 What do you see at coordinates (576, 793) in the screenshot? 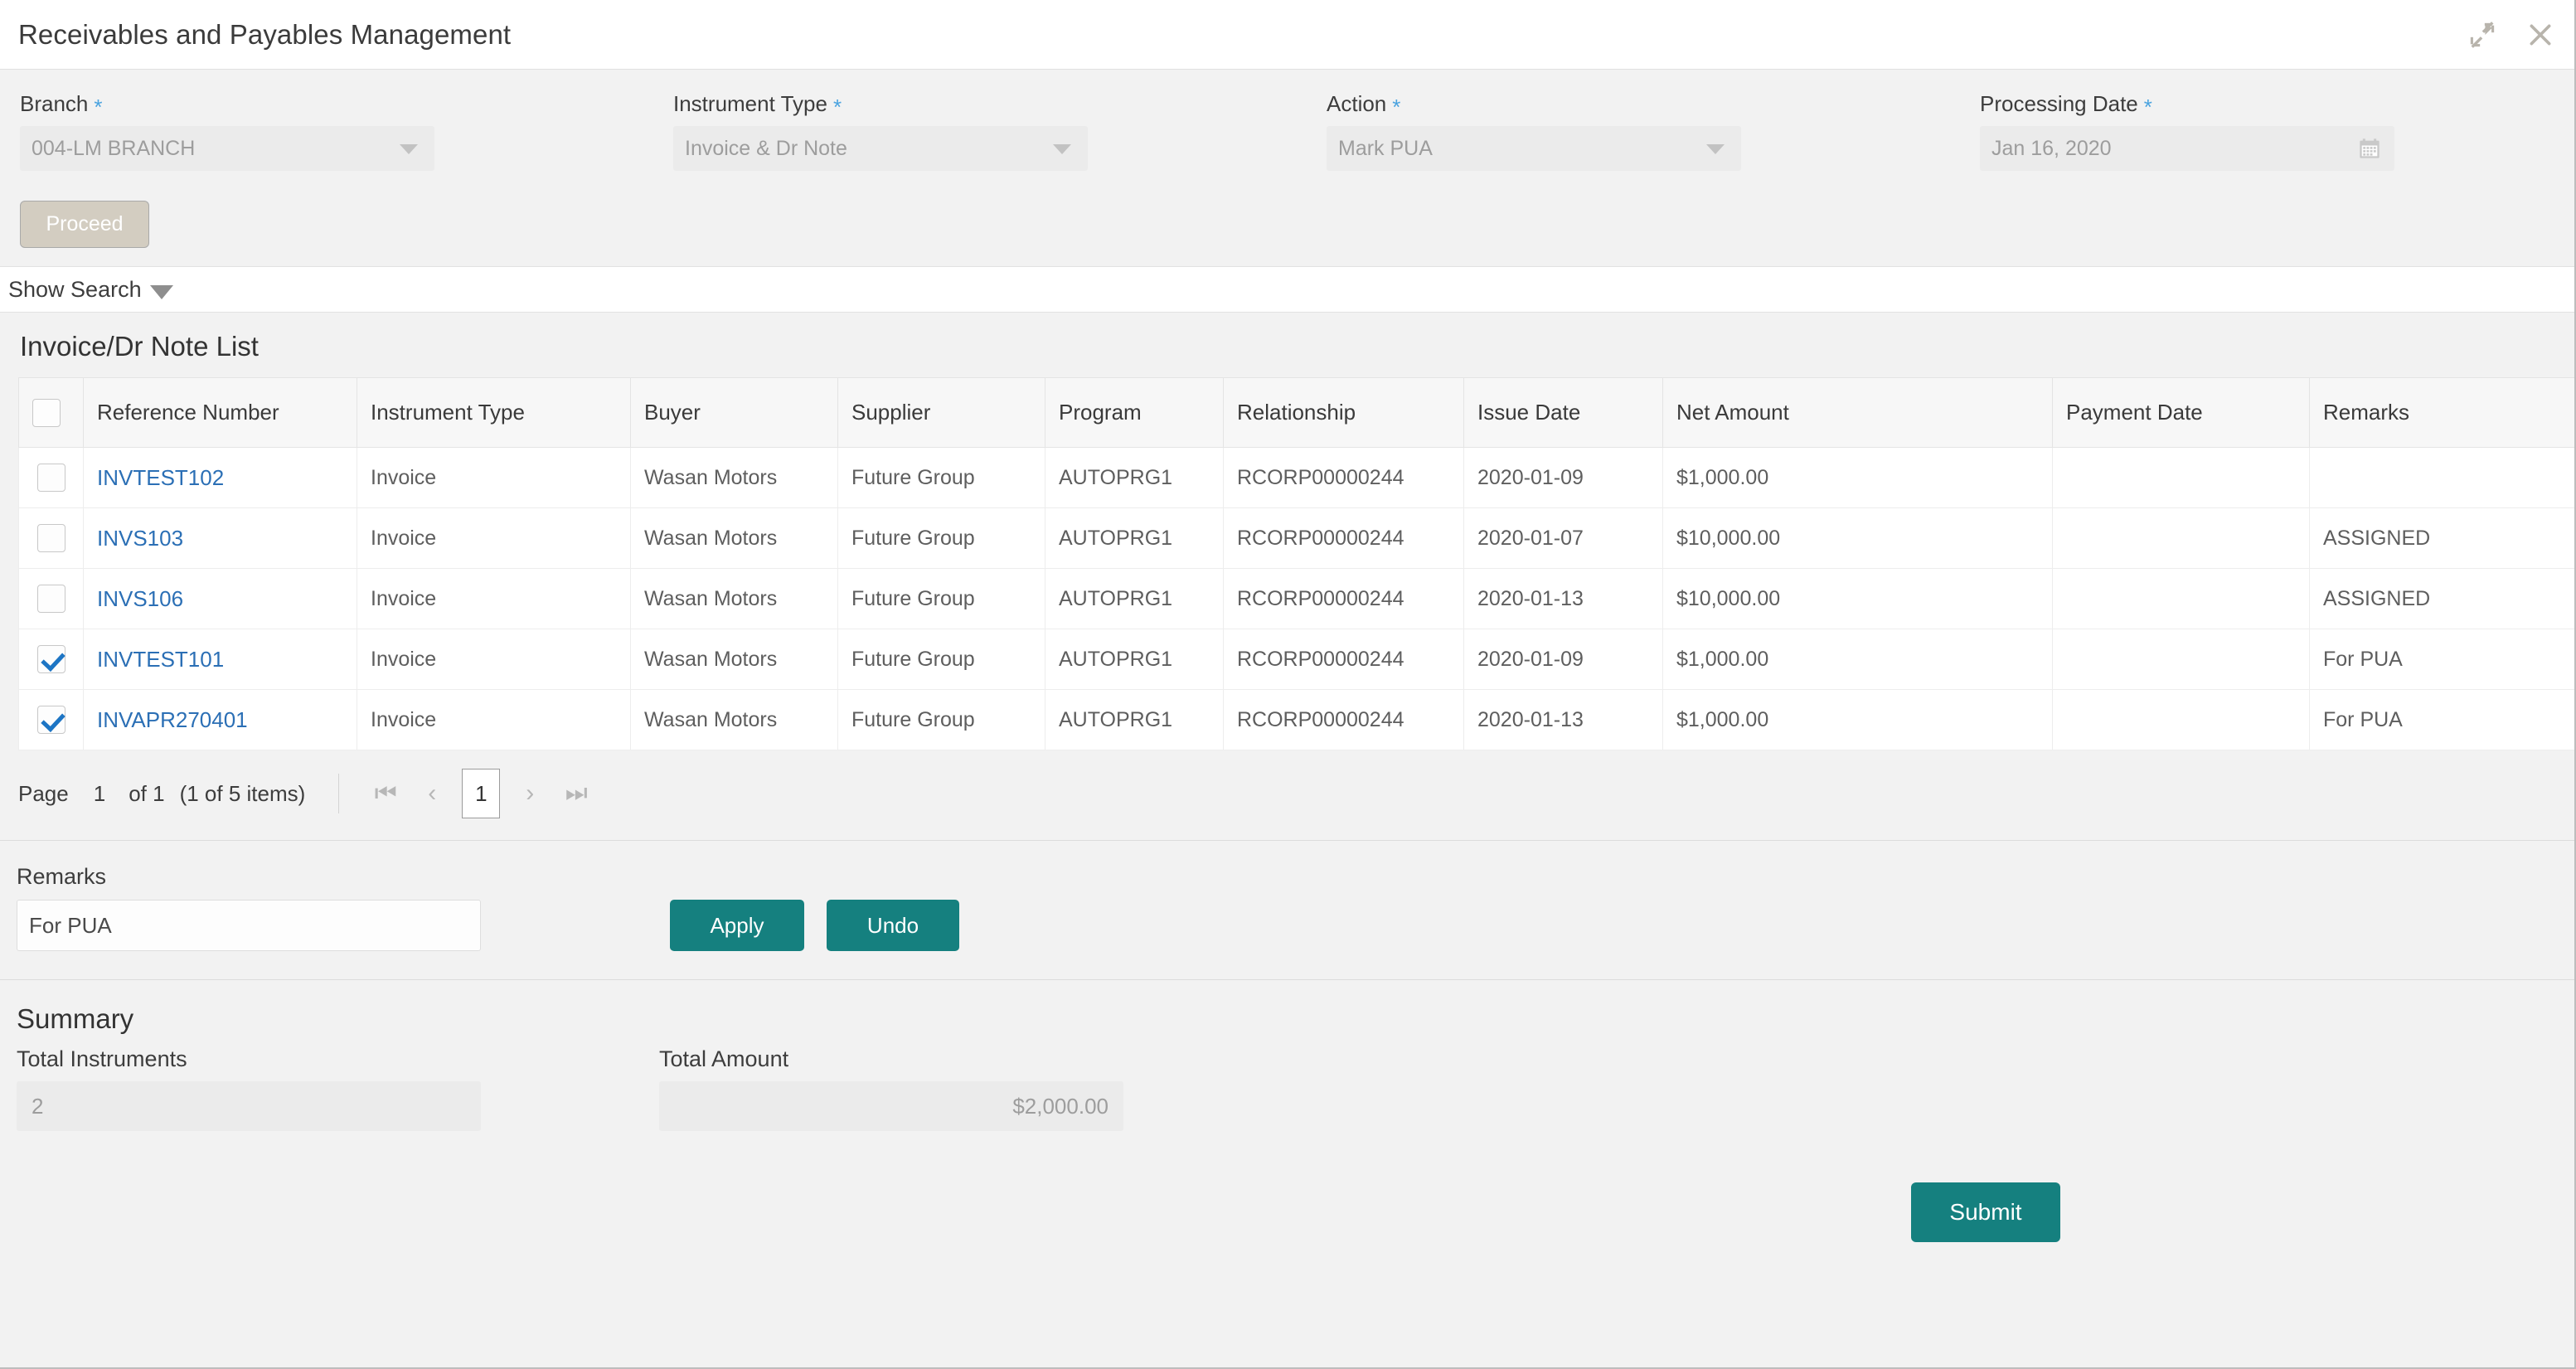
I see `last-page-icon: ⏭` at bounding box center [576, 793].